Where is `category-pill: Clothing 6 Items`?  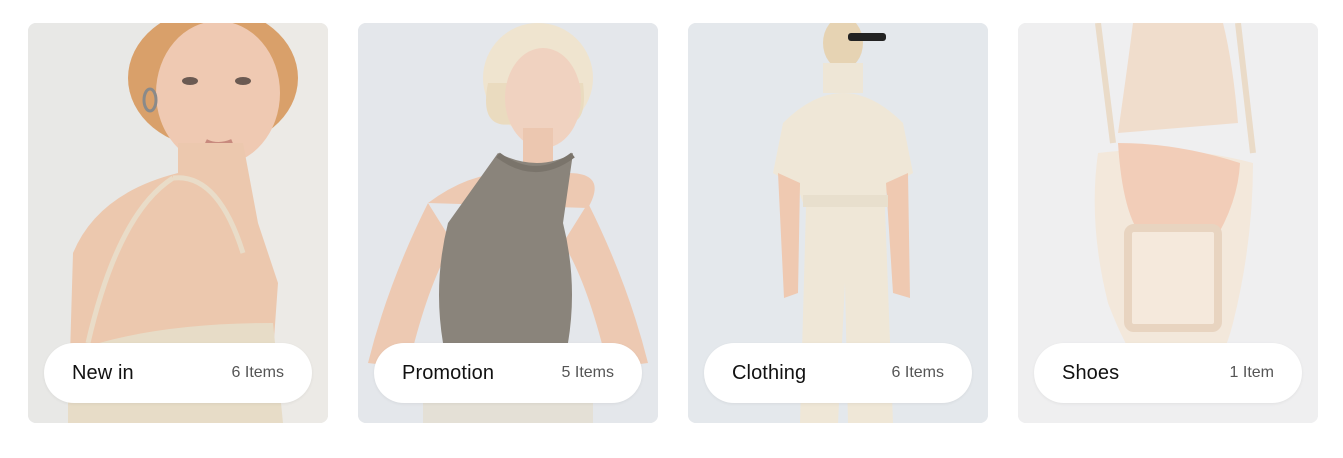
category-pill: Clothing 6 Items is located at coordinates (838, 373).